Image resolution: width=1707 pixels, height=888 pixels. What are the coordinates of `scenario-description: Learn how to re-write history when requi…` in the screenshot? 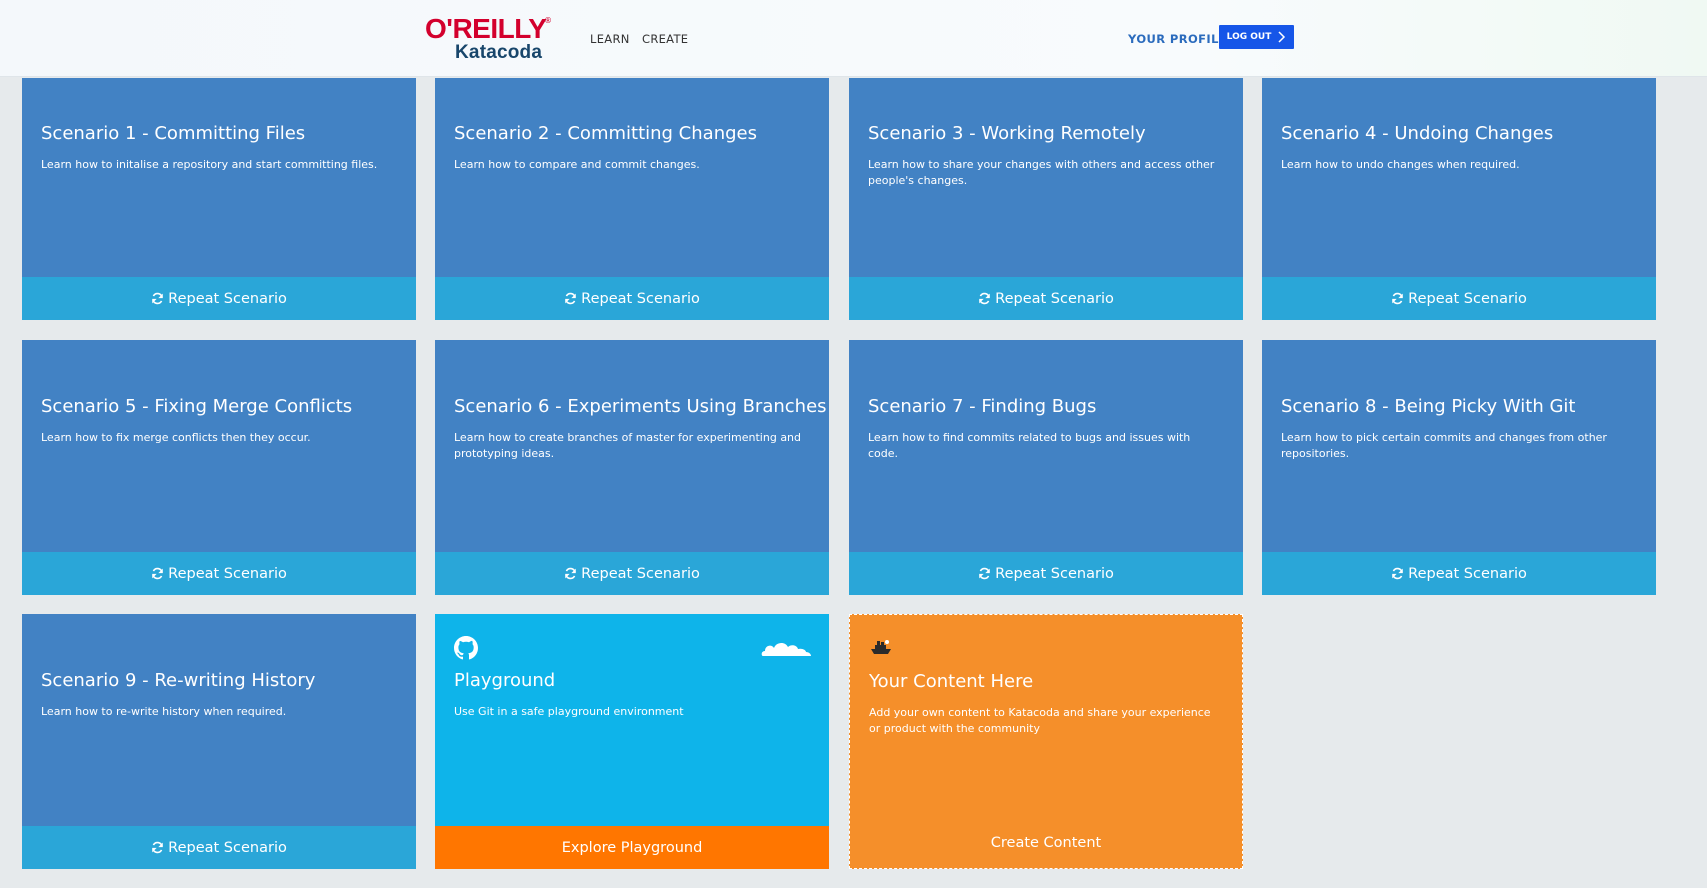 It's located at (164, 711).